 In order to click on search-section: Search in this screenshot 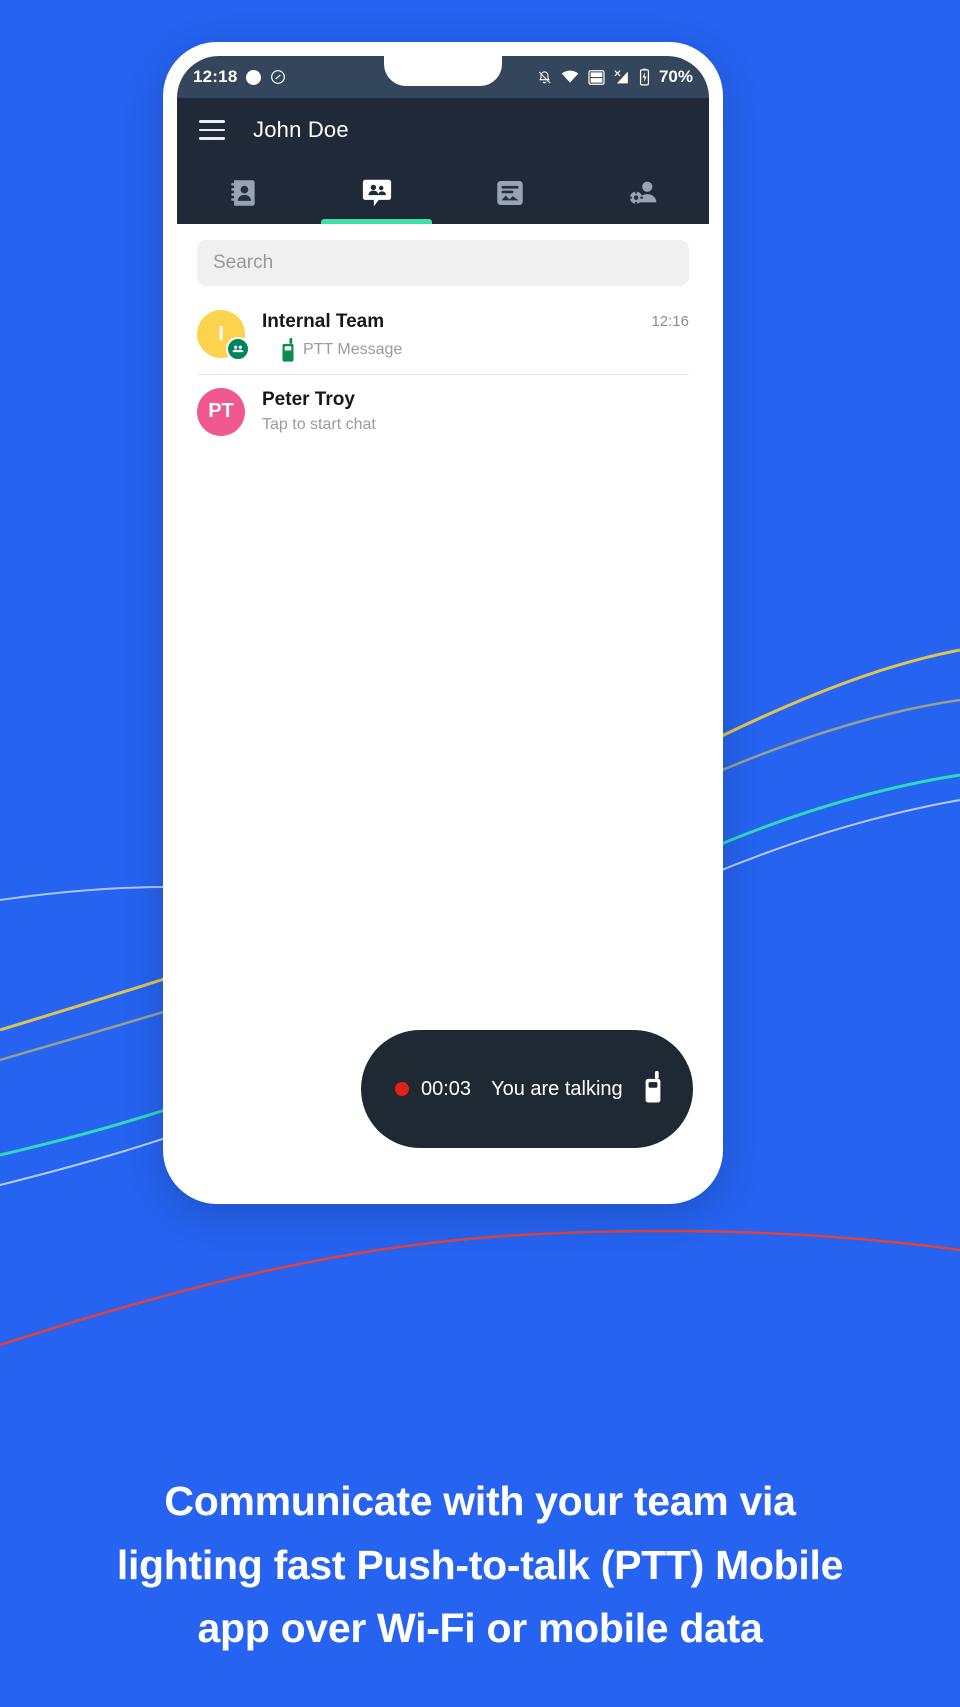, I will do `click(443, 260)`.